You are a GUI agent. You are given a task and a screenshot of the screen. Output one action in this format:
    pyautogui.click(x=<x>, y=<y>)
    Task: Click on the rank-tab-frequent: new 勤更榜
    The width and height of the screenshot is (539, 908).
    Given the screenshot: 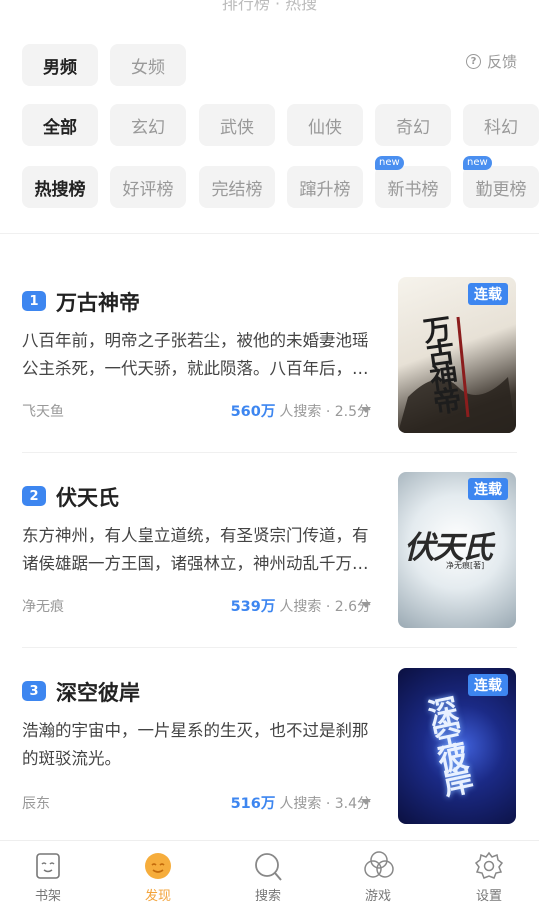 What is the action you would take?
    pyautogui.click(x=501, y=182)
    